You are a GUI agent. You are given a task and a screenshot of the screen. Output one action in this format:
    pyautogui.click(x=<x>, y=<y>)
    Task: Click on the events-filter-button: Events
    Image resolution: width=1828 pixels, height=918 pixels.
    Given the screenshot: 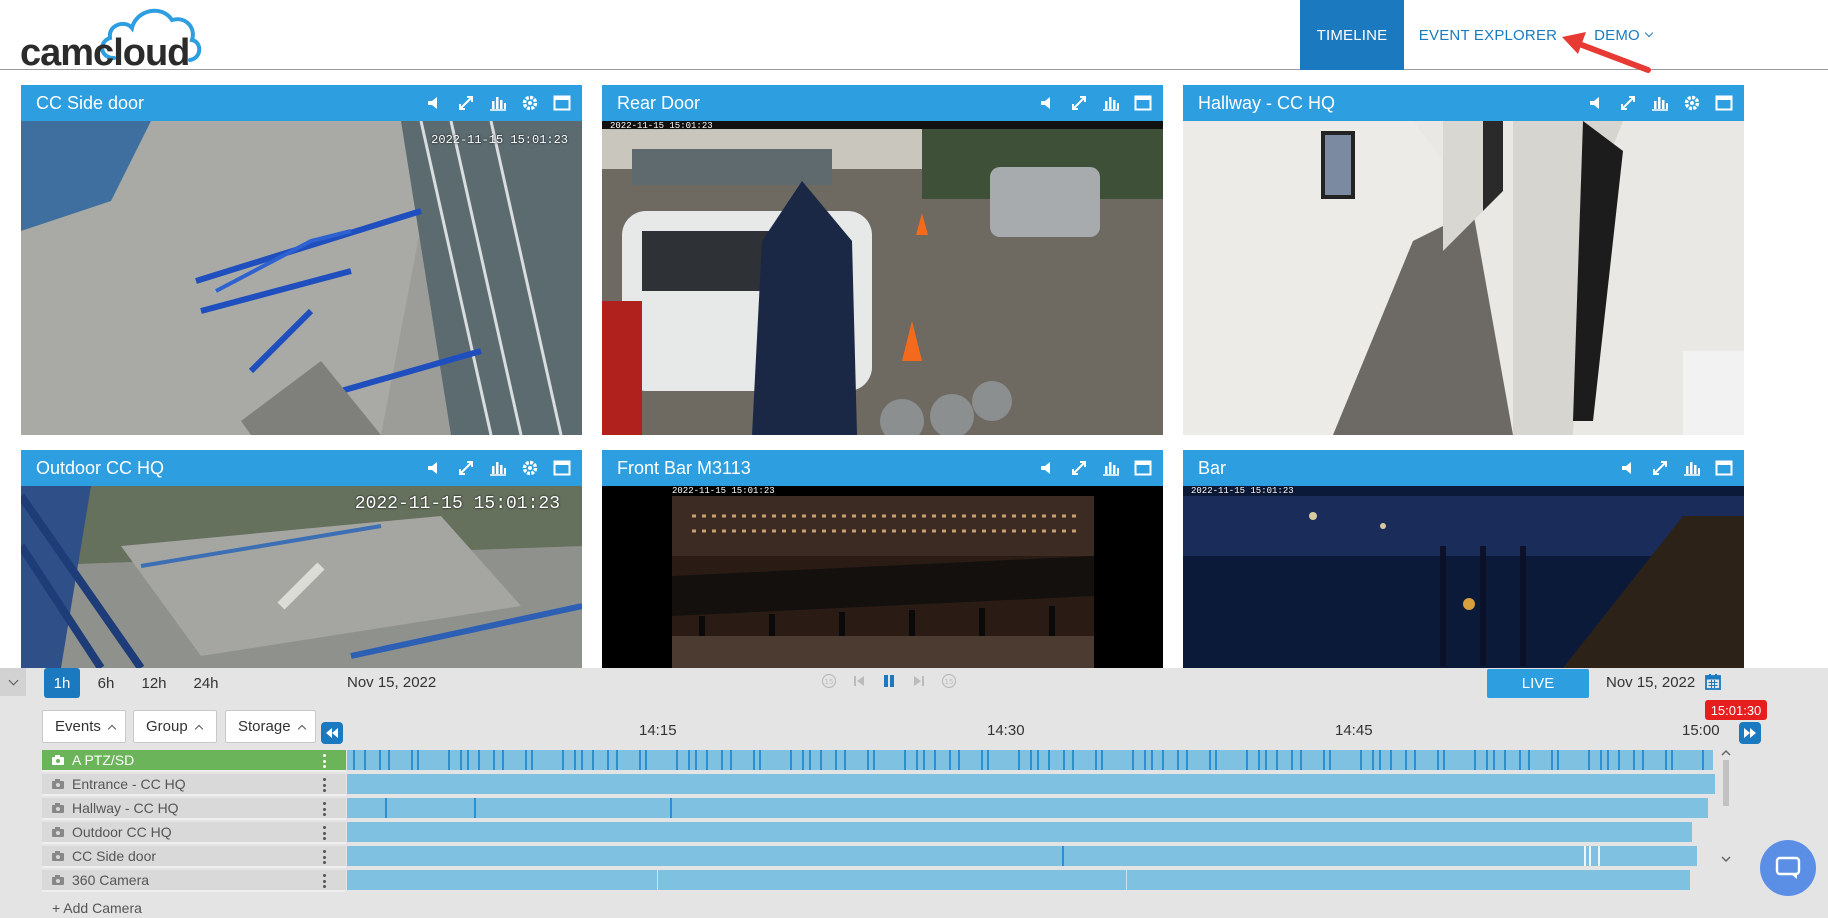 What is the action you would take?
    pyautogui.click(x=84, y=726)
    